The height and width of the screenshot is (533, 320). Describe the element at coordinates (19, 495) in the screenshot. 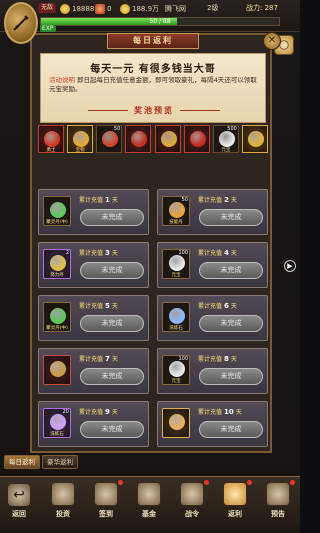

I see `back-arrow-icon: ↩` at that location.